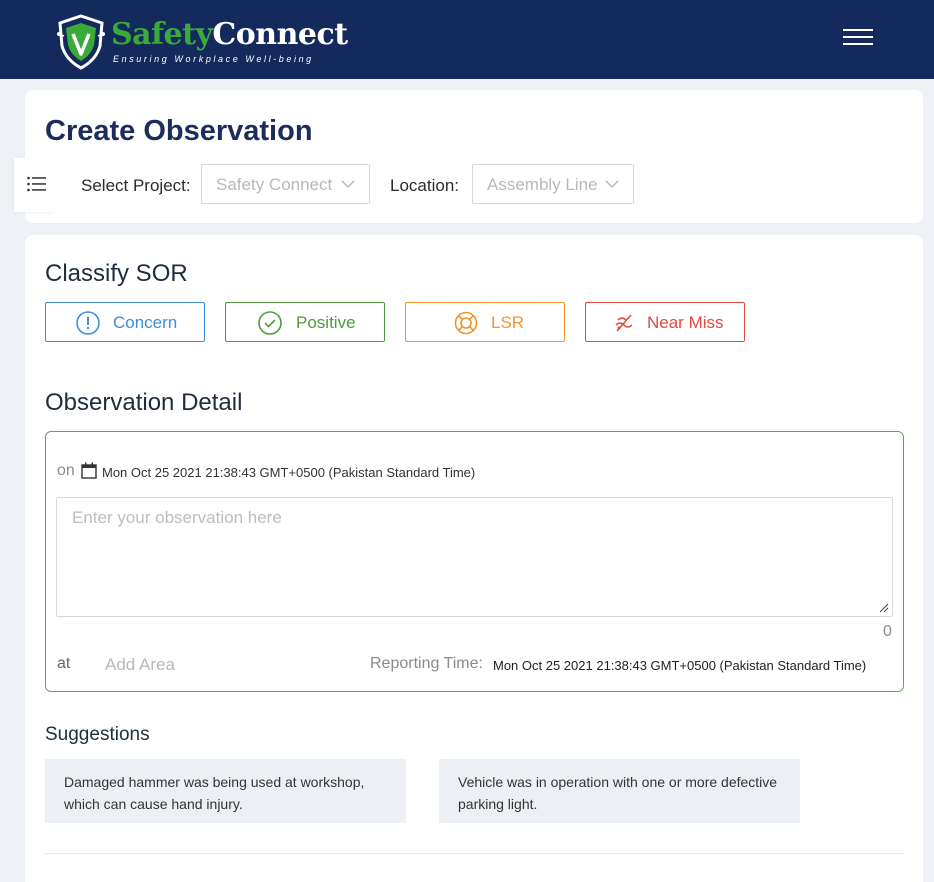 This screenshot has width=934, height=882. Describe the element at coordinates (474, 557) in the screenshot. I see `observation-textarea` at that location.